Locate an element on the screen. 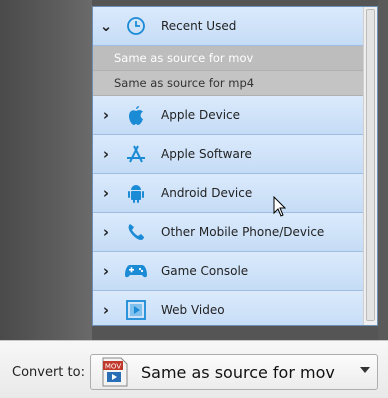 Image resolution: width=388 pixels, height=398 pixels. convert-to-label: Convert to: is located at coordinates (48, 372).